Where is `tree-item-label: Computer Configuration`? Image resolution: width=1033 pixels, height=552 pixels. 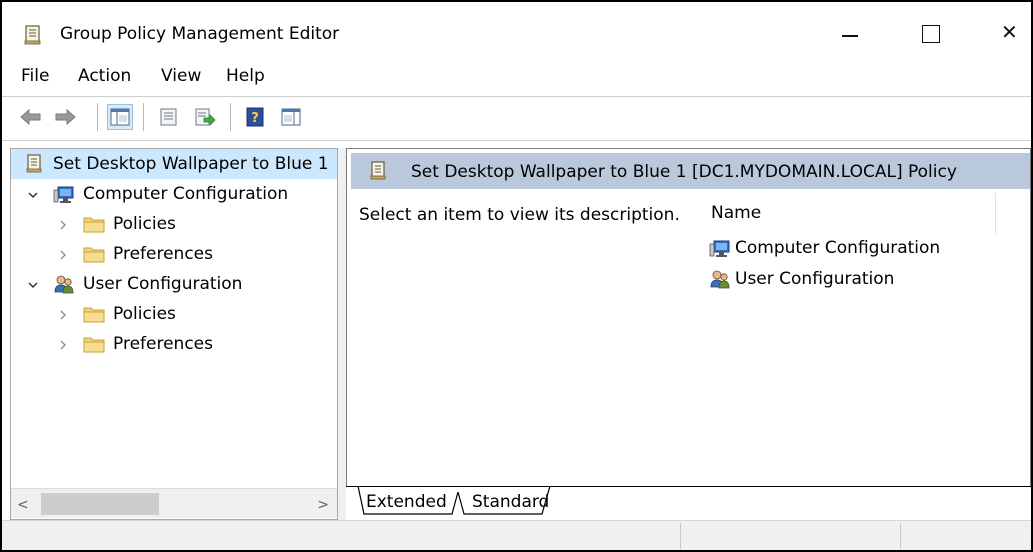 tree-item-label: Computer Configuration is located at coordinates (186, 194).